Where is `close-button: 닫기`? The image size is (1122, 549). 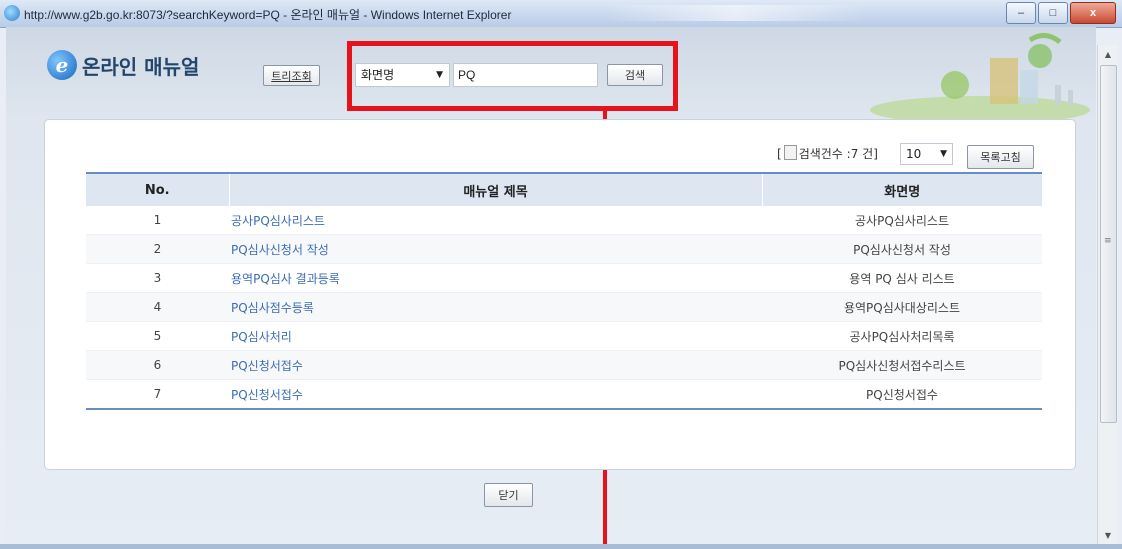 close-button: 닫기 is located at coordinates (508, 495).